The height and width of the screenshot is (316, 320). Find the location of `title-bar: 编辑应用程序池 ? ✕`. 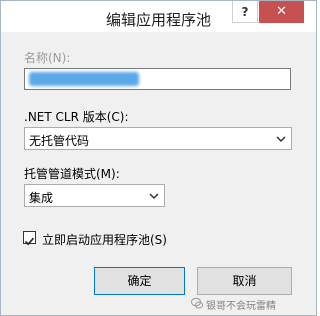

title-bar: 编辑应用程序池 ? ✕ is located at coordinates (158, 16).